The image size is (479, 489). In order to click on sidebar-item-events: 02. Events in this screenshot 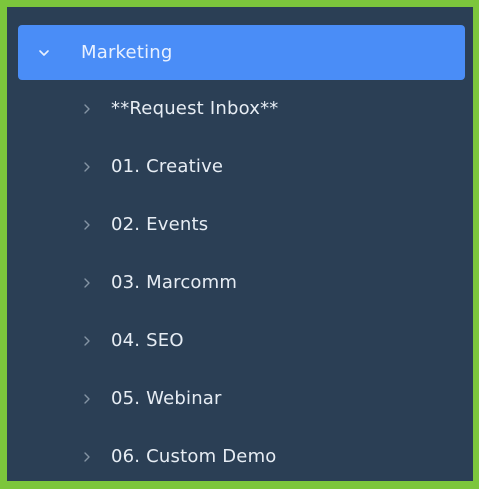, I will do `click(240, 225)`.